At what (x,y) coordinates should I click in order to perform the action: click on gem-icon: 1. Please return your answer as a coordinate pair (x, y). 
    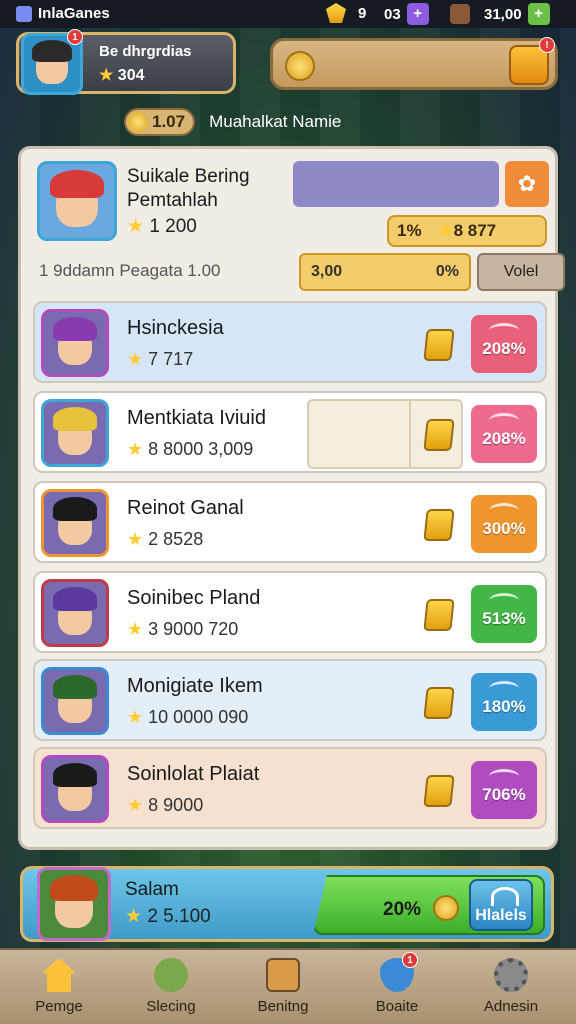
    Looking at the image, I should click on (399, 972).